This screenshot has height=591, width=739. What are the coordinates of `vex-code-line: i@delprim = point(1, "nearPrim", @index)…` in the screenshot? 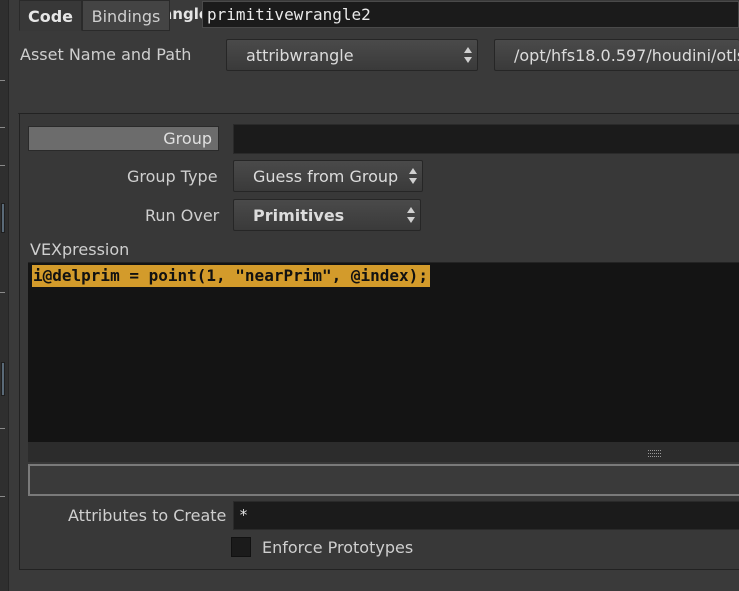 It's located at (231, 276).